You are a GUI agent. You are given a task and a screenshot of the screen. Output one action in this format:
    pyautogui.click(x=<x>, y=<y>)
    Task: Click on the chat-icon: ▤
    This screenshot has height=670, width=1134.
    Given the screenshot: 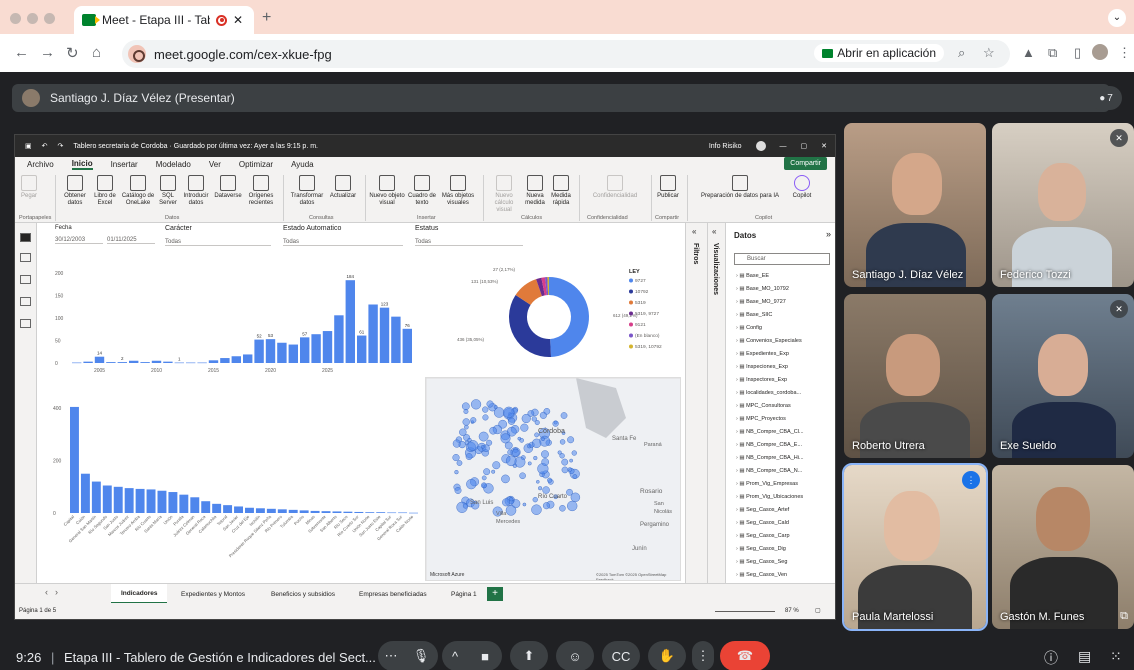 What is the action you would take?
    pyautogui.click(x=1084, y=656)
    